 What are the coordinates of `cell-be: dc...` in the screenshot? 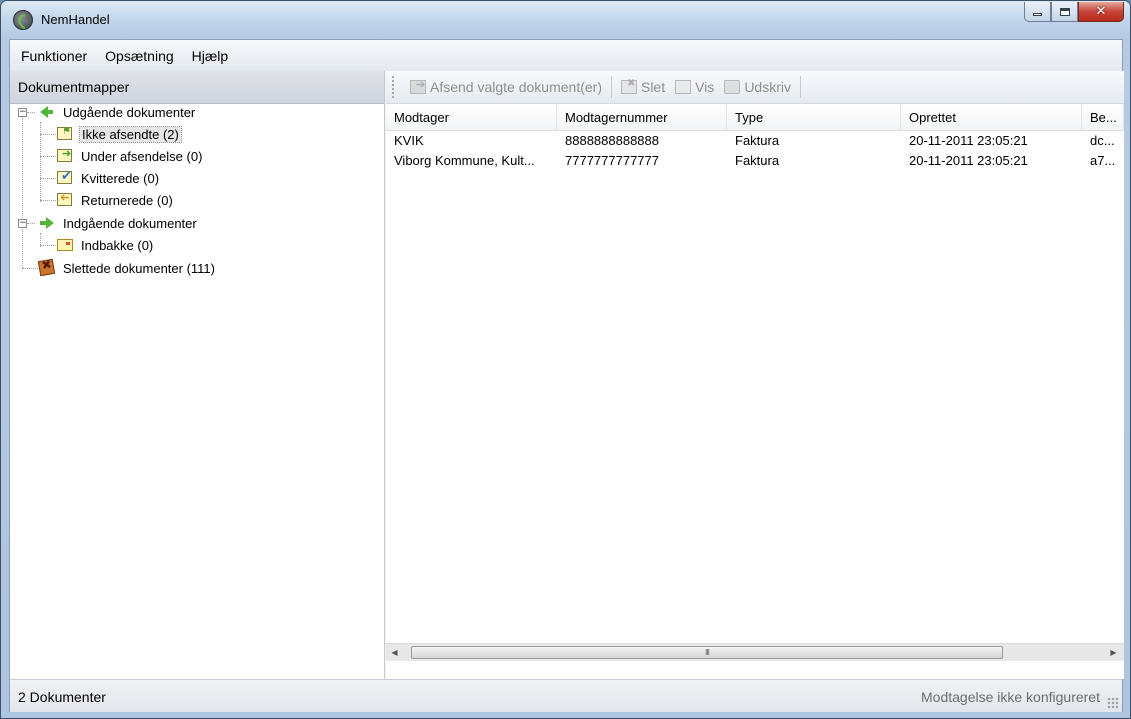 It's located at (1102, 140).